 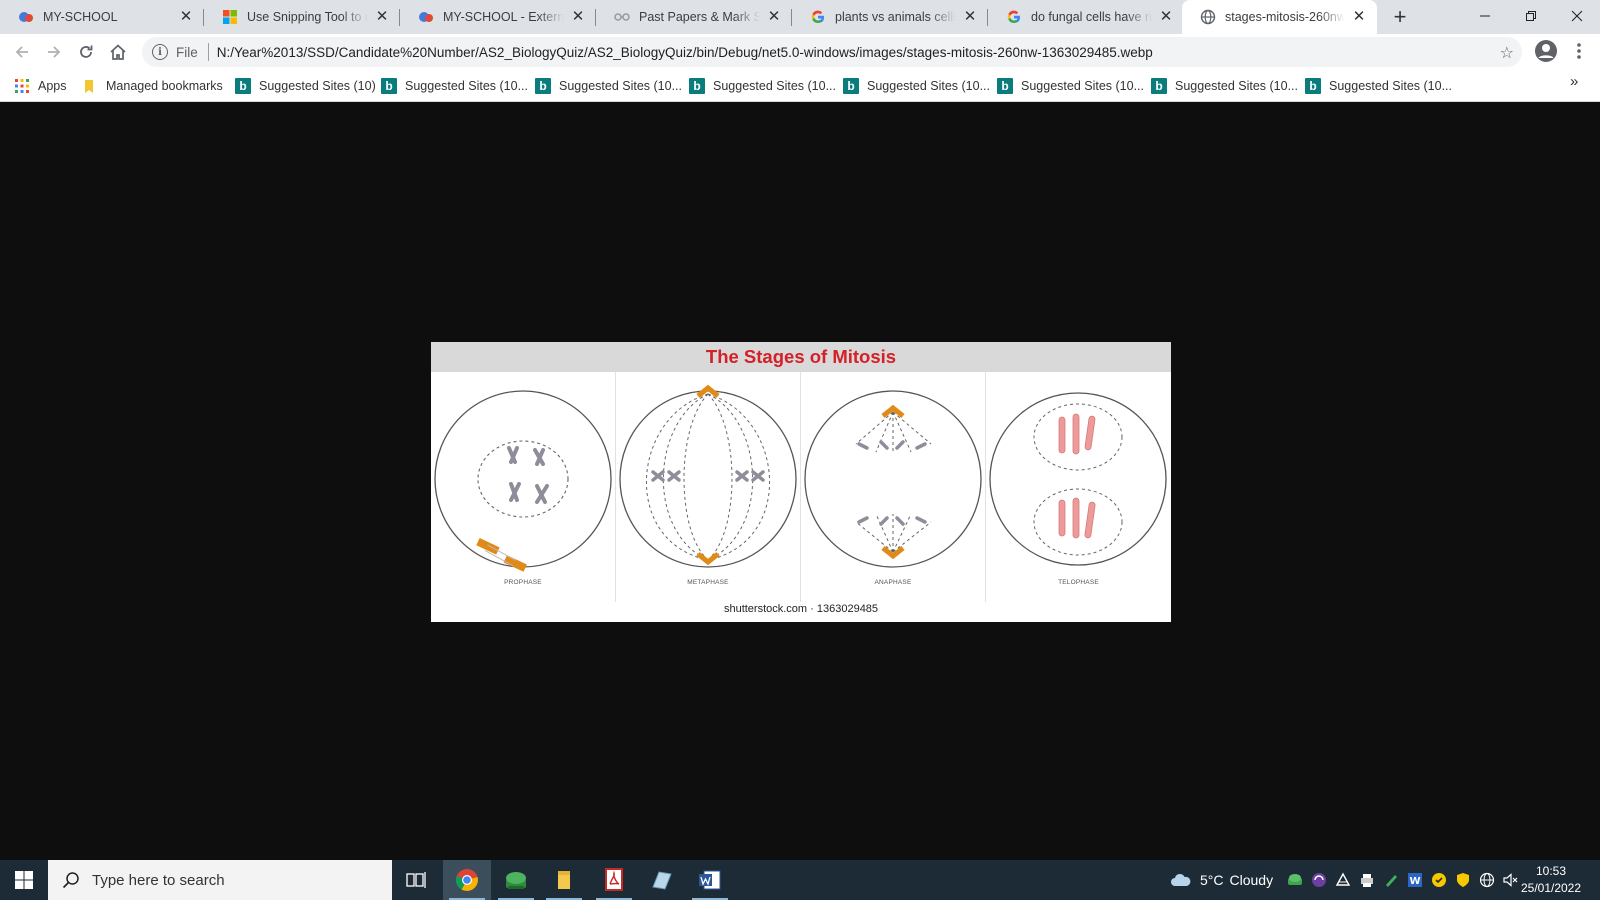 What do you see at coordinates (1546, 51) in the screenshot?
I see `profile-avatar-icon` at bounding box center [1546, 51].